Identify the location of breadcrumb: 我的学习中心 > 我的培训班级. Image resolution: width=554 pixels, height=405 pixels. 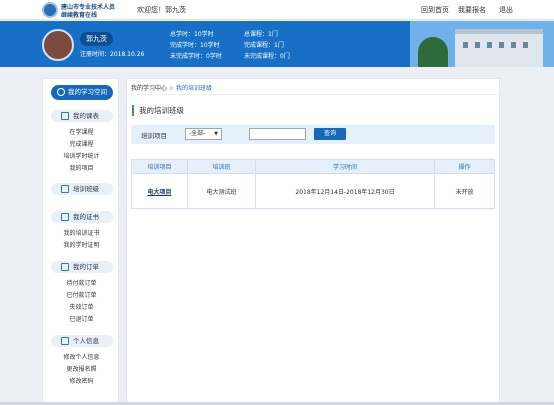
(171, 87).